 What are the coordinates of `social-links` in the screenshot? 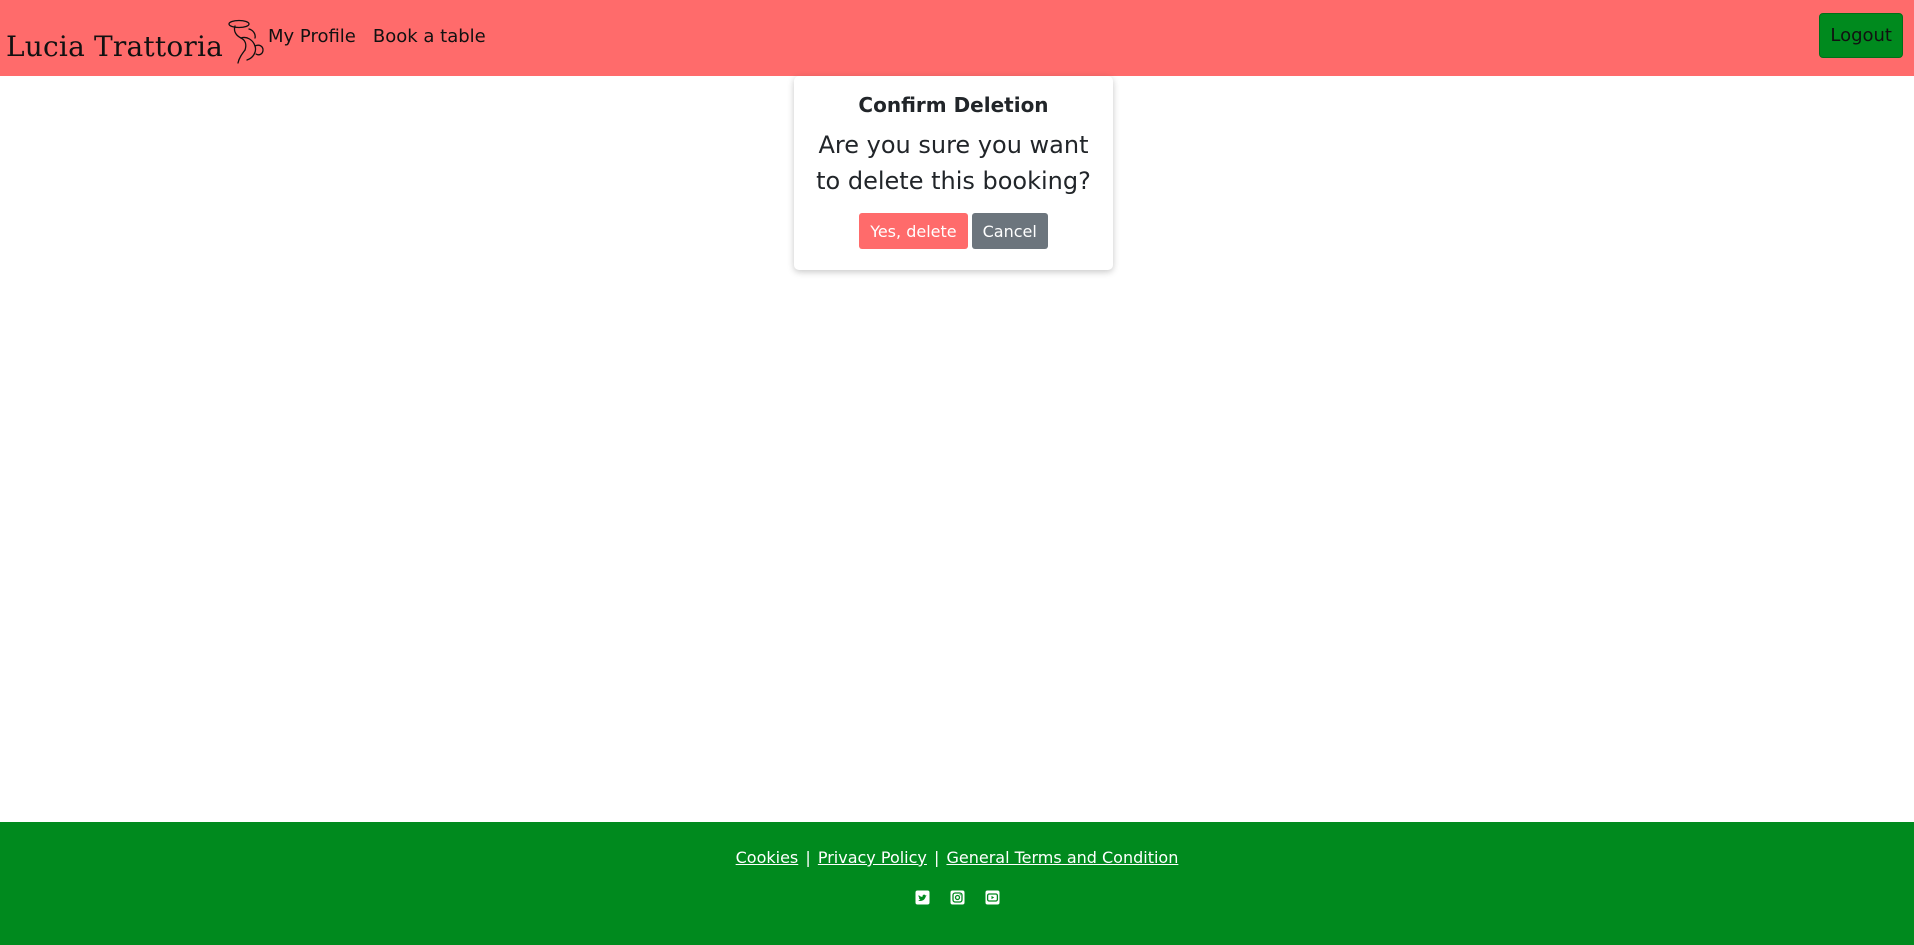 It's located at (957, 897).